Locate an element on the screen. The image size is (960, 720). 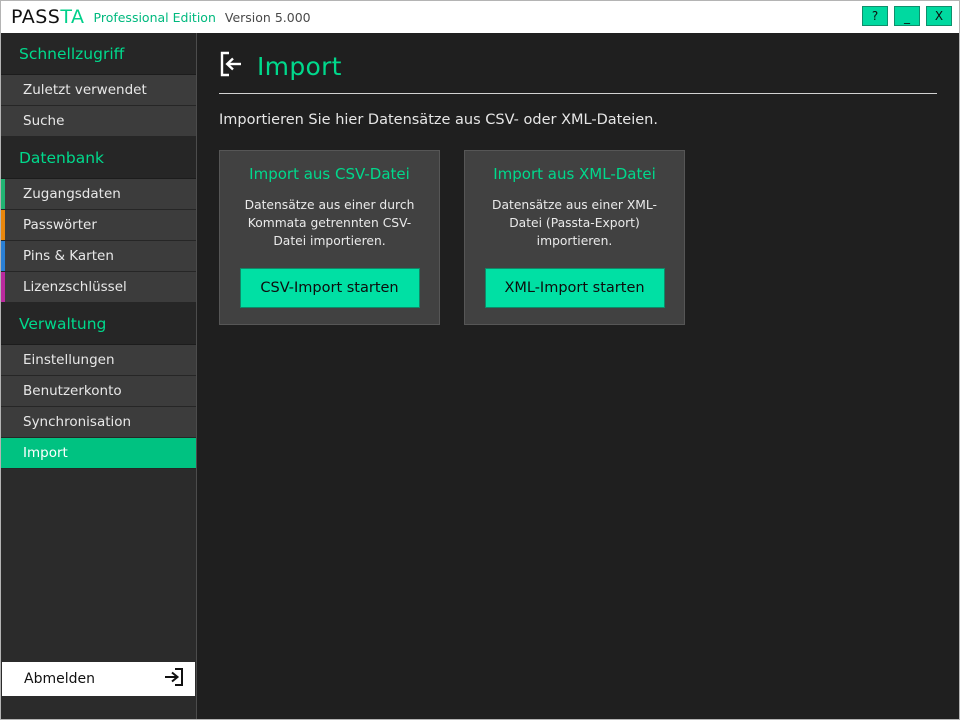
accent-bar-orange is located at coordinates (3, 225).